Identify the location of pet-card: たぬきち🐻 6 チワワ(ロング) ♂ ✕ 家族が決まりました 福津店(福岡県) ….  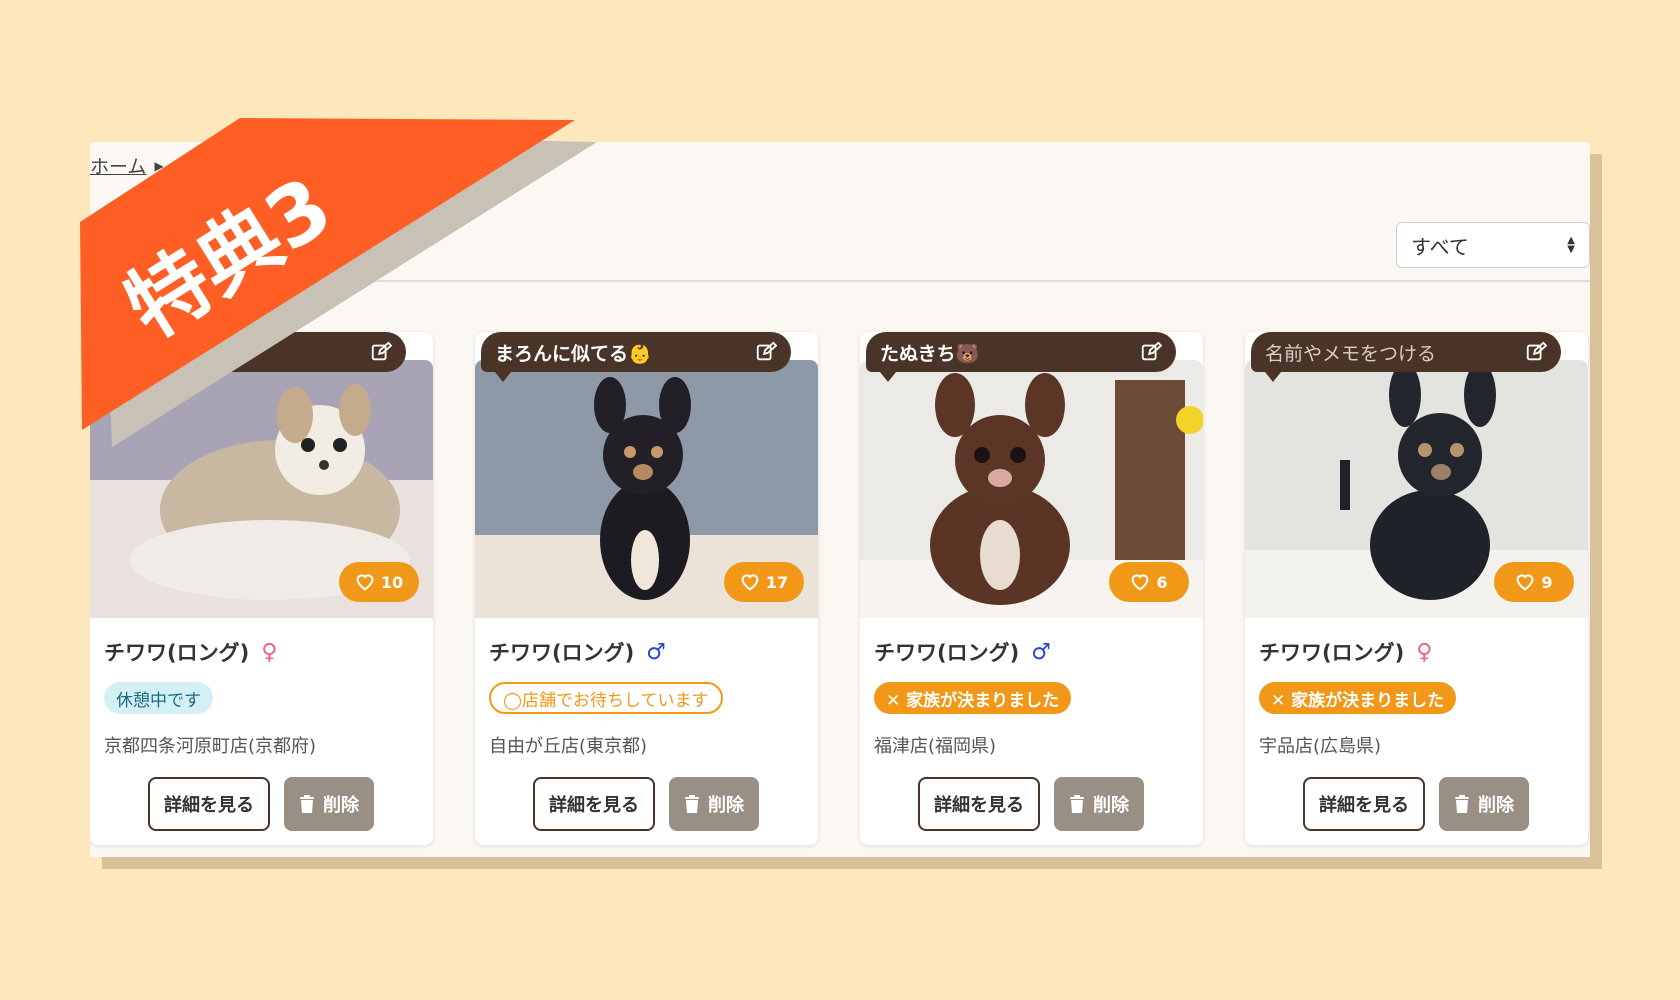
(1031, 588).